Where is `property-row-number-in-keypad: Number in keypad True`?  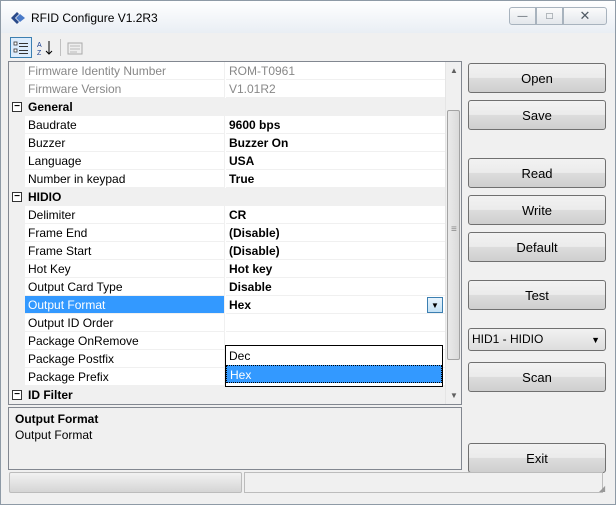
property-row-number-in-keypad: Number in keypad True is located at coordinates (227, 179).